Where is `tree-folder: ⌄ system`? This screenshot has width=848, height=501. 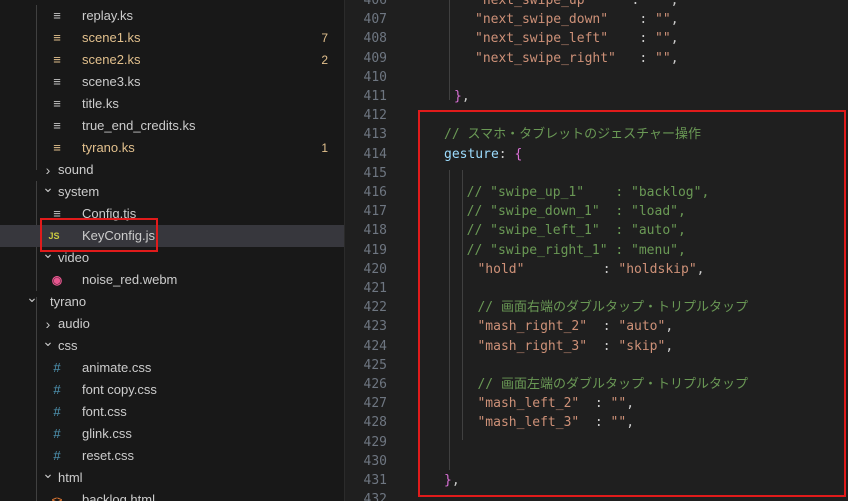 tree-folder: ⌄ system is located at coordinates (172, 191).